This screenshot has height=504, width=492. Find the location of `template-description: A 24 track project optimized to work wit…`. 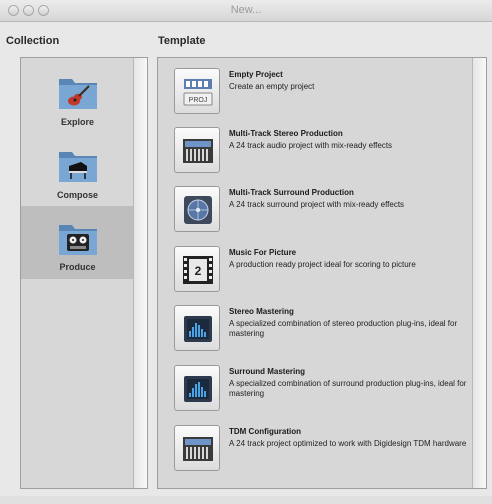

template-description: A 24 track project optimized to work wit… is located at coordinates (348, 443).